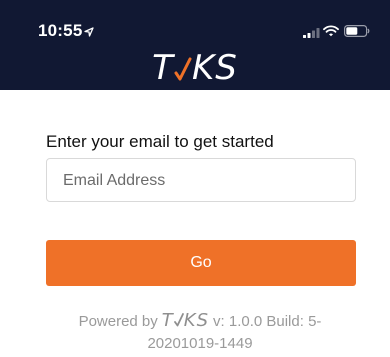 This screenshot has width=390, height=357. Describe the element at coordinates (331, 33) in the screenshot. I see `wifi-icon` at that location.